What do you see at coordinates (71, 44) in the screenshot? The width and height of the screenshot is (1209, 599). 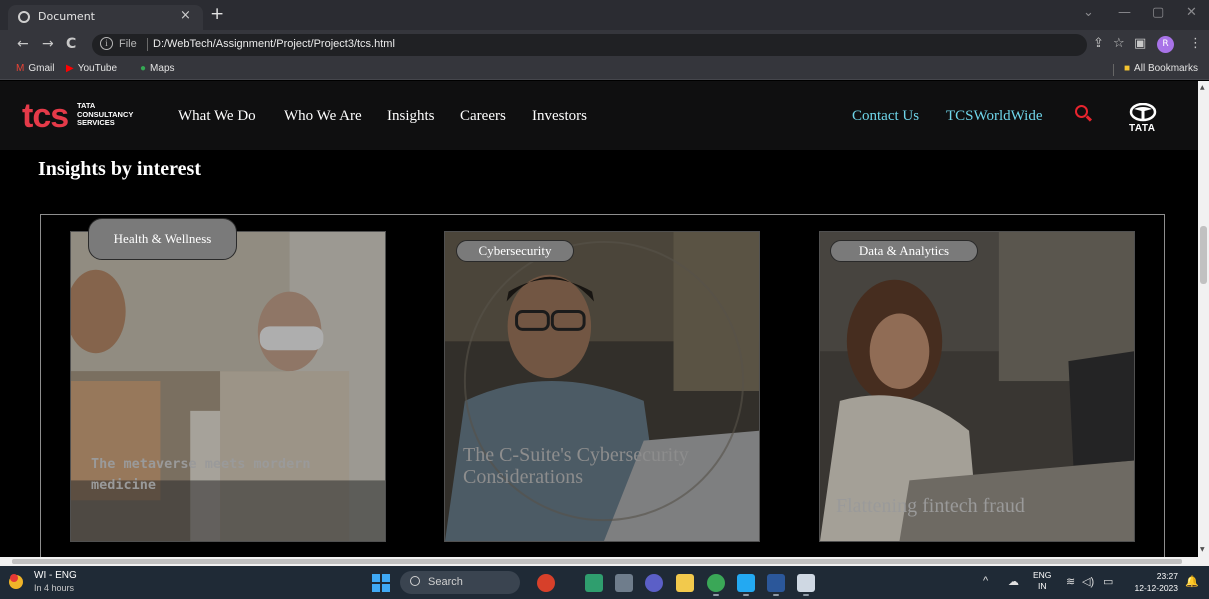 I see `reload-icon: C` at bounding box center [71, 44].